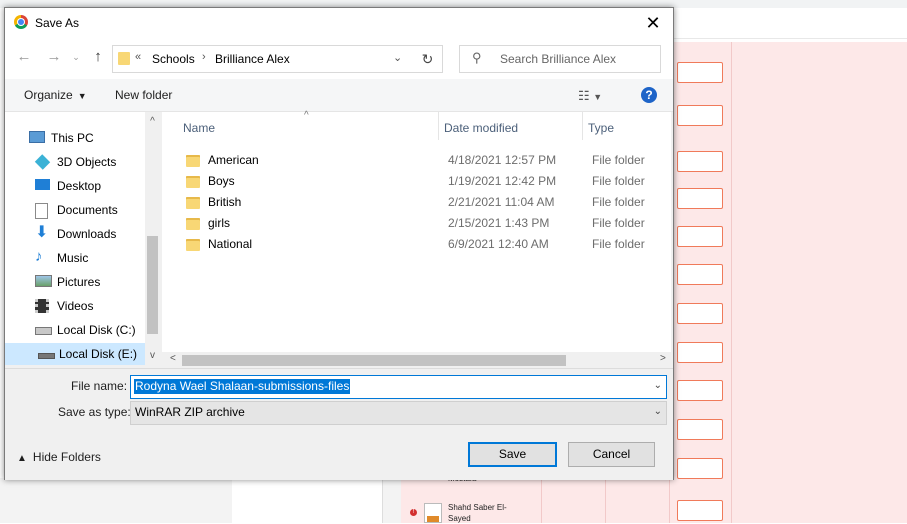 This screenshot has height=524, width=907. What do you see at coordinates (252, 59) in the screenshot?
I see `breadcrumb-brilliance-alex: Brilliance Alex` at bounding box center [252, 59].